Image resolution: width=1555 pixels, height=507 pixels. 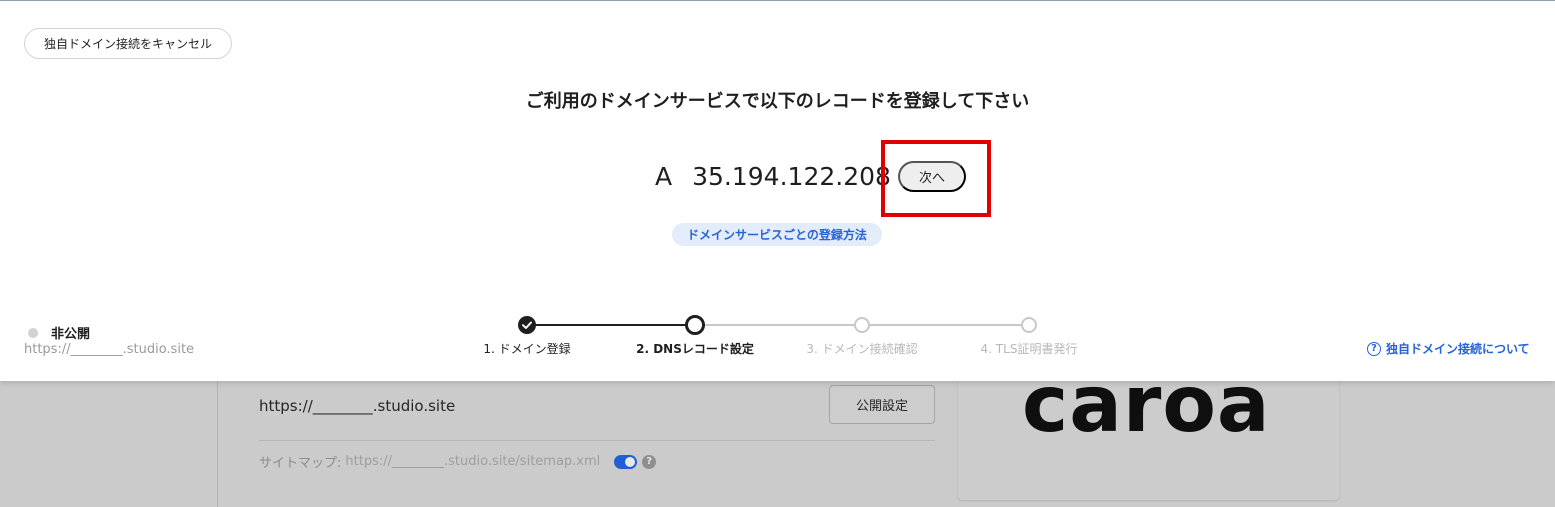 What do you see at coordinates (527, 325) in the screenshot?
I see `step-1-check-icon` at bounding box center [527, 325].